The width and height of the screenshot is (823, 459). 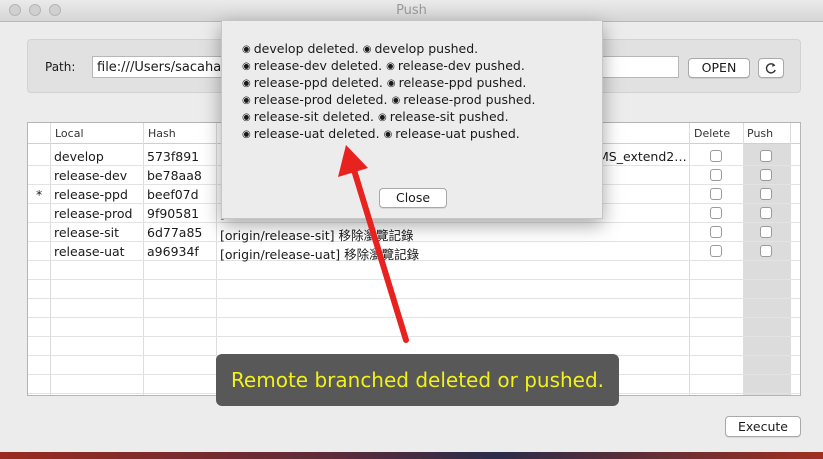 I want to click on annotation-banner: Remote branched deleted or pushed., so click(x=417, y=380).